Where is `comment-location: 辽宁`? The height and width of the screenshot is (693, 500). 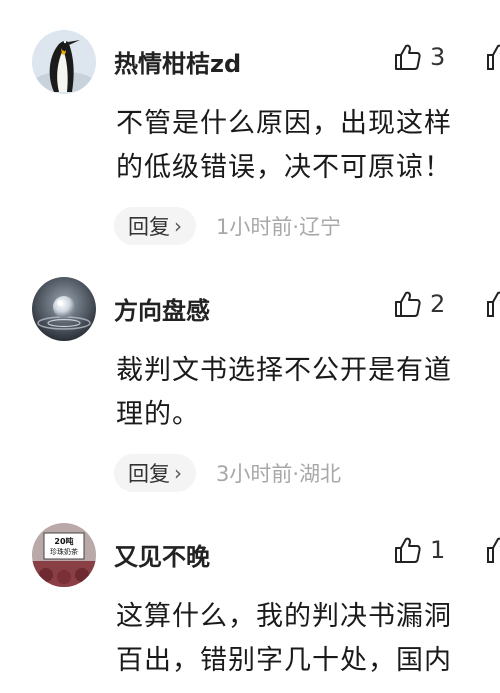 comment-location: 辽宁 is located at coordinates (320, 227).